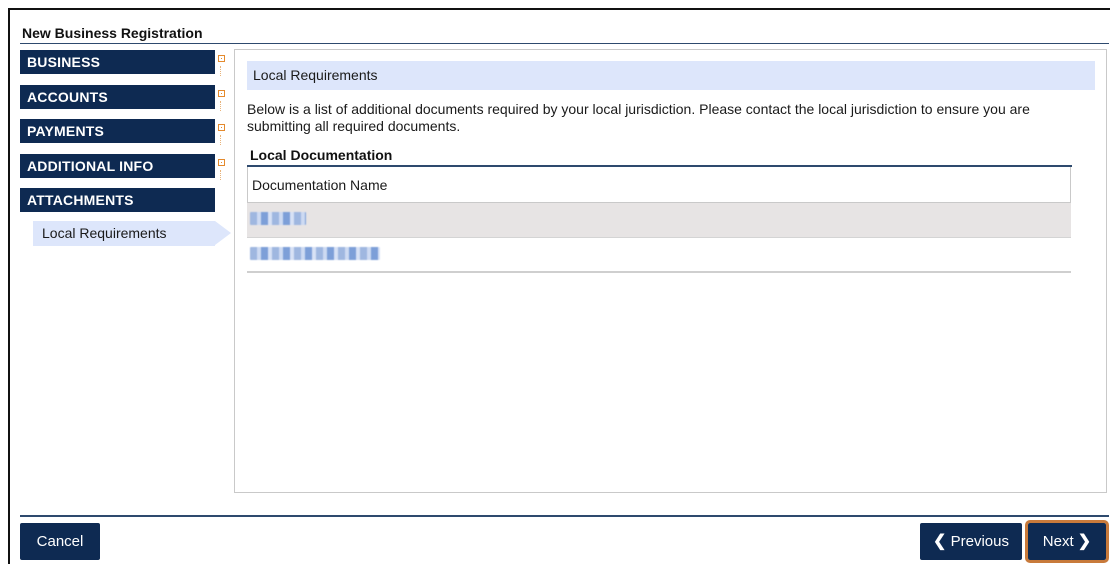 This screenshot has height=564, width=1110. Describe the element at coordinates (124, 233) in the screenshot. I see `nav-subitem-local-requirements: Local Requirements` at that location.